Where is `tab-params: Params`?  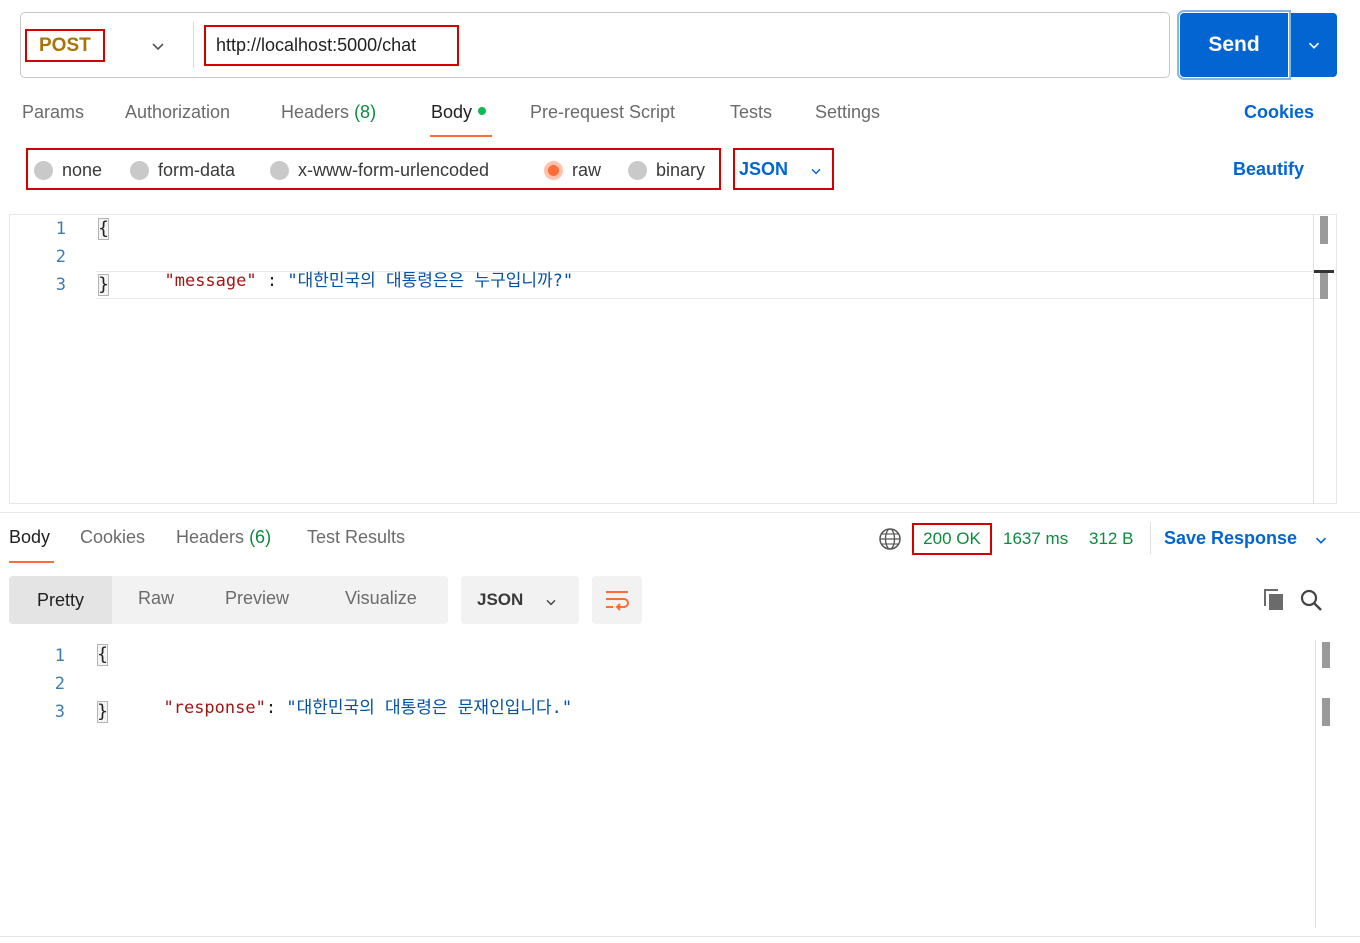
tab-params: Params is located at coordinates (53, 115).